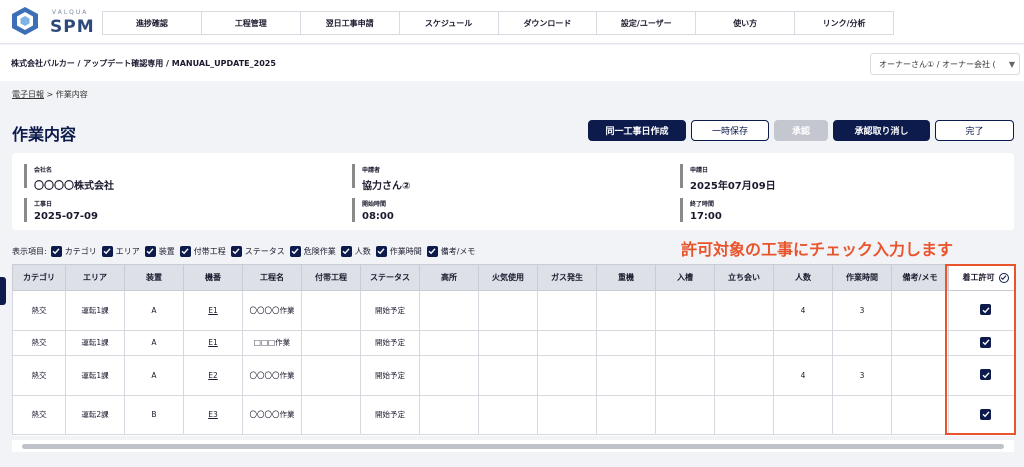 This screenshot has width=1024, height=467. What do you see at coordinates (626, 375) in the screenshot?
I see `cell-heavy-machine` at bounding box center [626, 375].